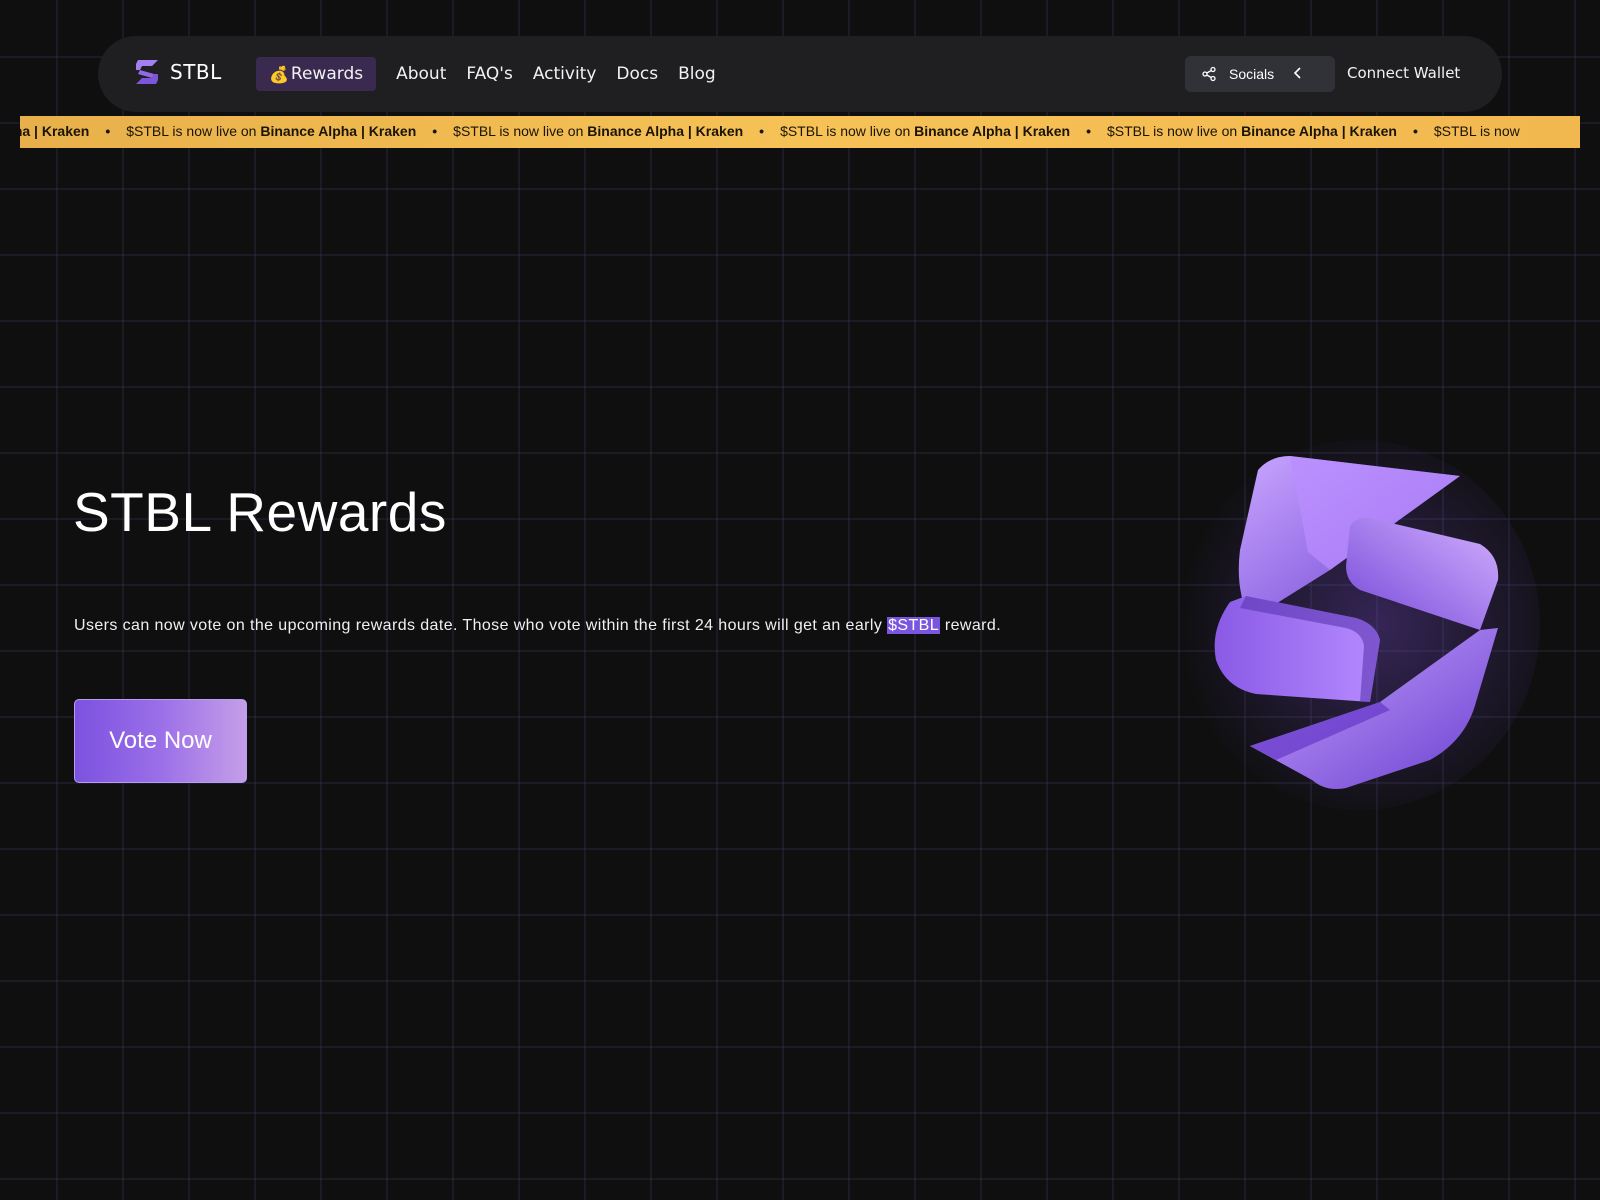 This screenshot has height=1200, width=1600. Describe the element at coordinates (914, 625) in the screenshot. I see `token-highlight: $STBL` at that location.